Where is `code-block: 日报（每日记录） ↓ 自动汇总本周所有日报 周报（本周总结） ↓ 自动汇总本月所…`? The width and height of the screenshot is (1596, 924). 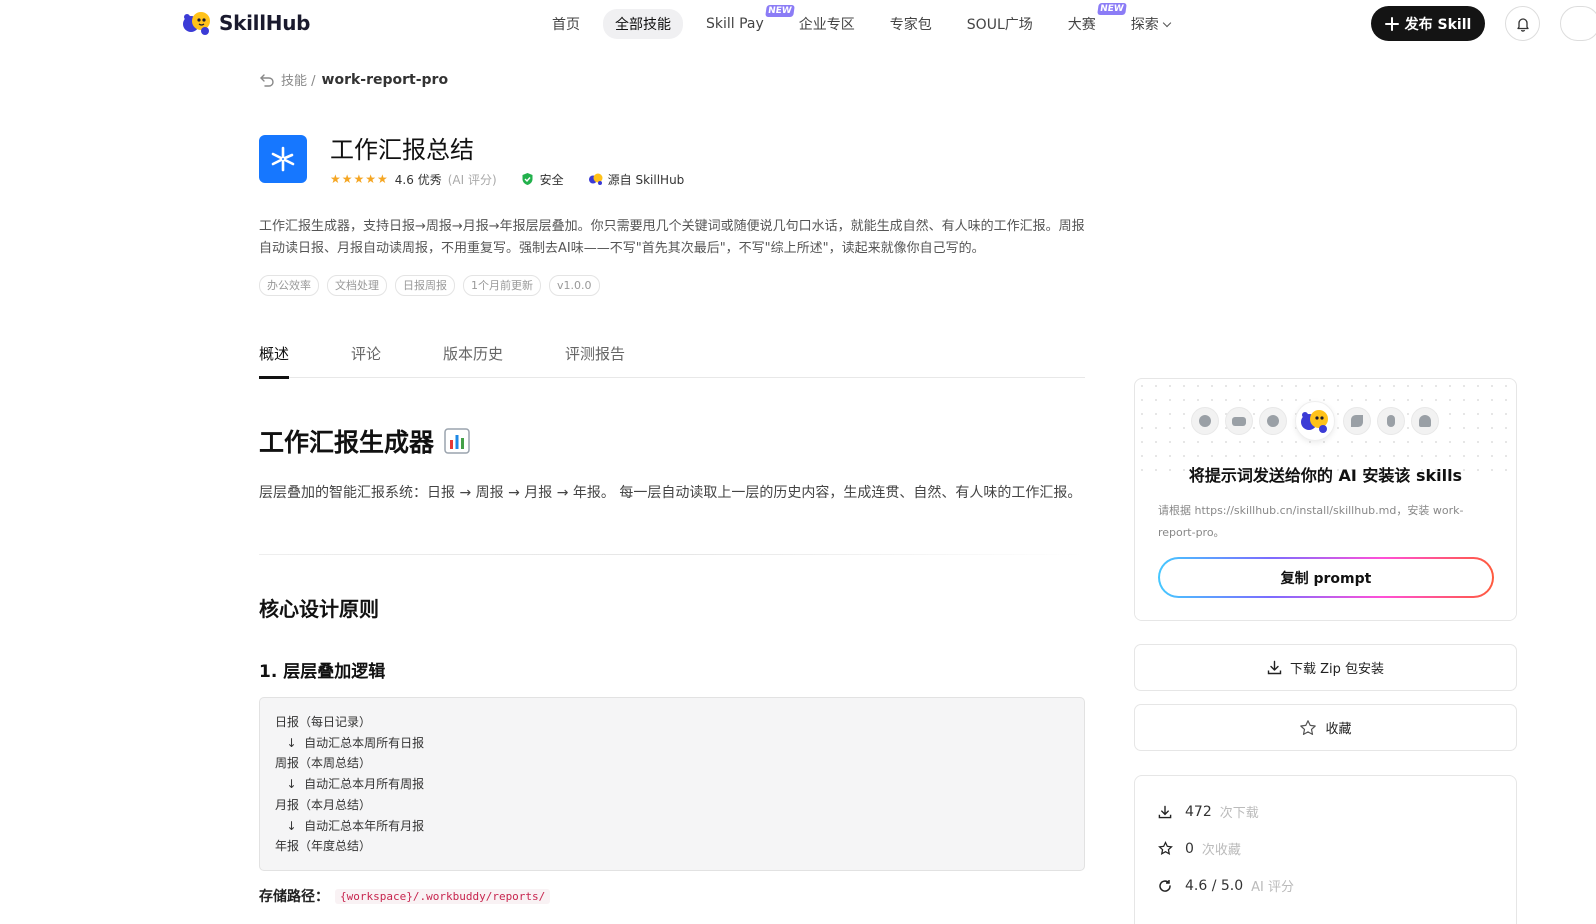
code-block: 日报（每日记录） ↓ 自动汇总本周所有日报 周报（本周总结） ↓ 自动汇总本月所… is located at coordinates (672, 784).